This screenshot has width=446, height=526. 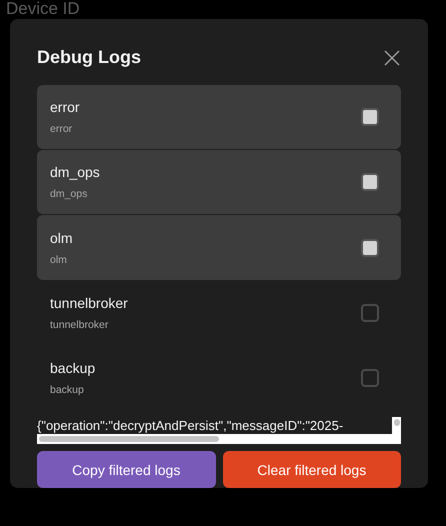 I want to click on filter-name: olm, so click(x=61, y=238).